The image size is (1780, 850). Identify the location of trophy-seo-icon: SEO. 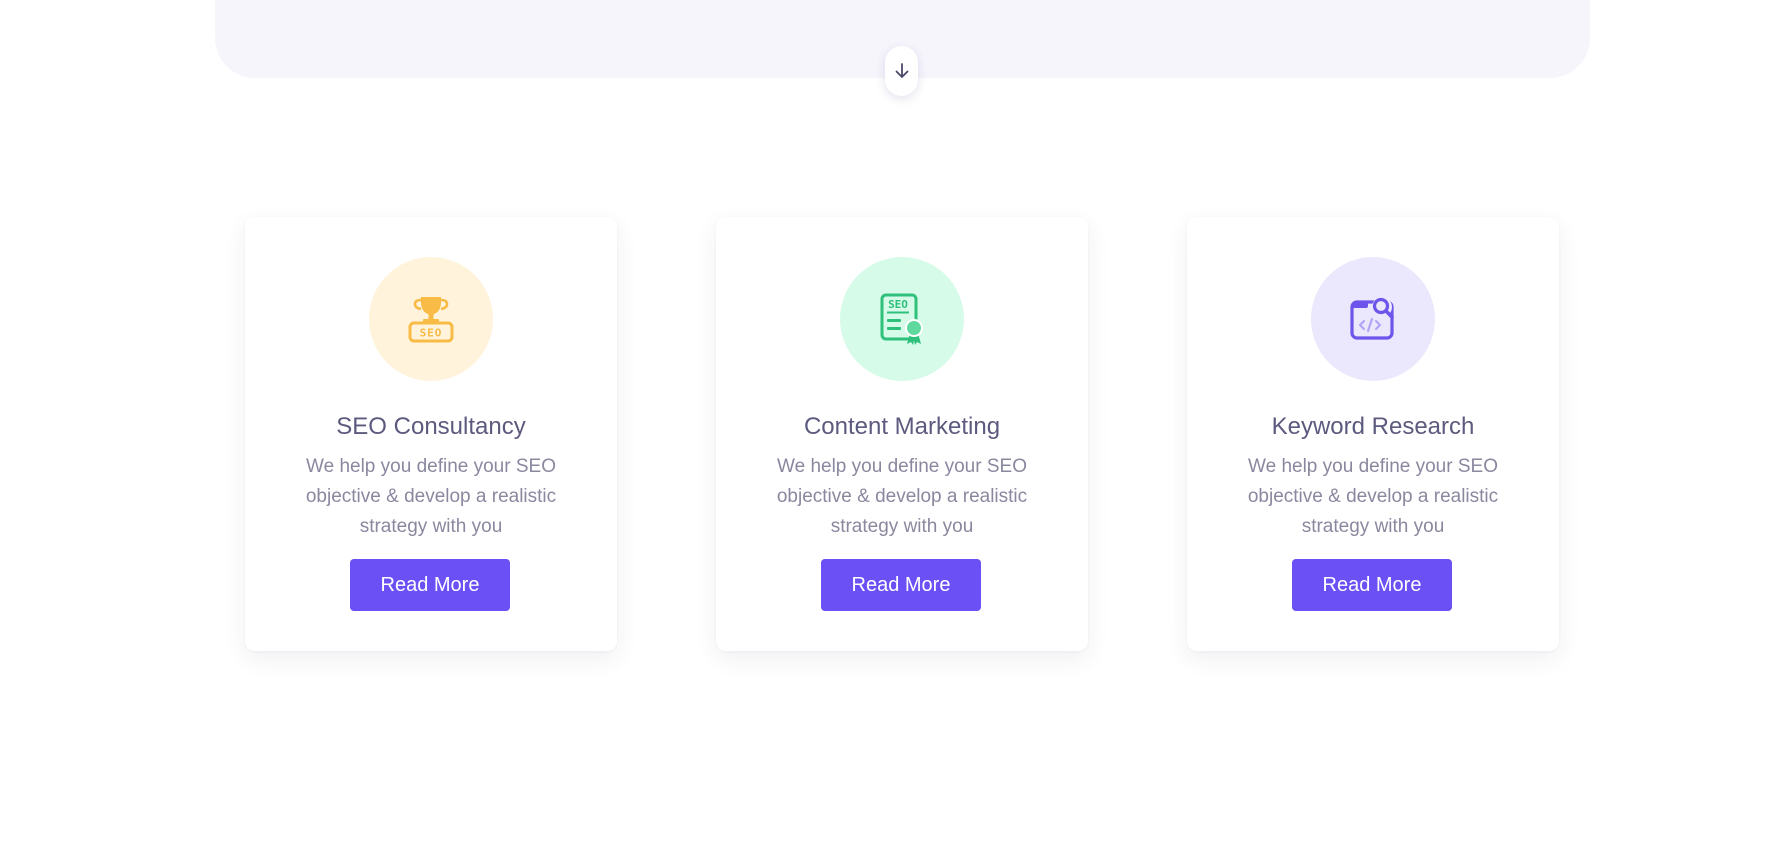
(431, 320).